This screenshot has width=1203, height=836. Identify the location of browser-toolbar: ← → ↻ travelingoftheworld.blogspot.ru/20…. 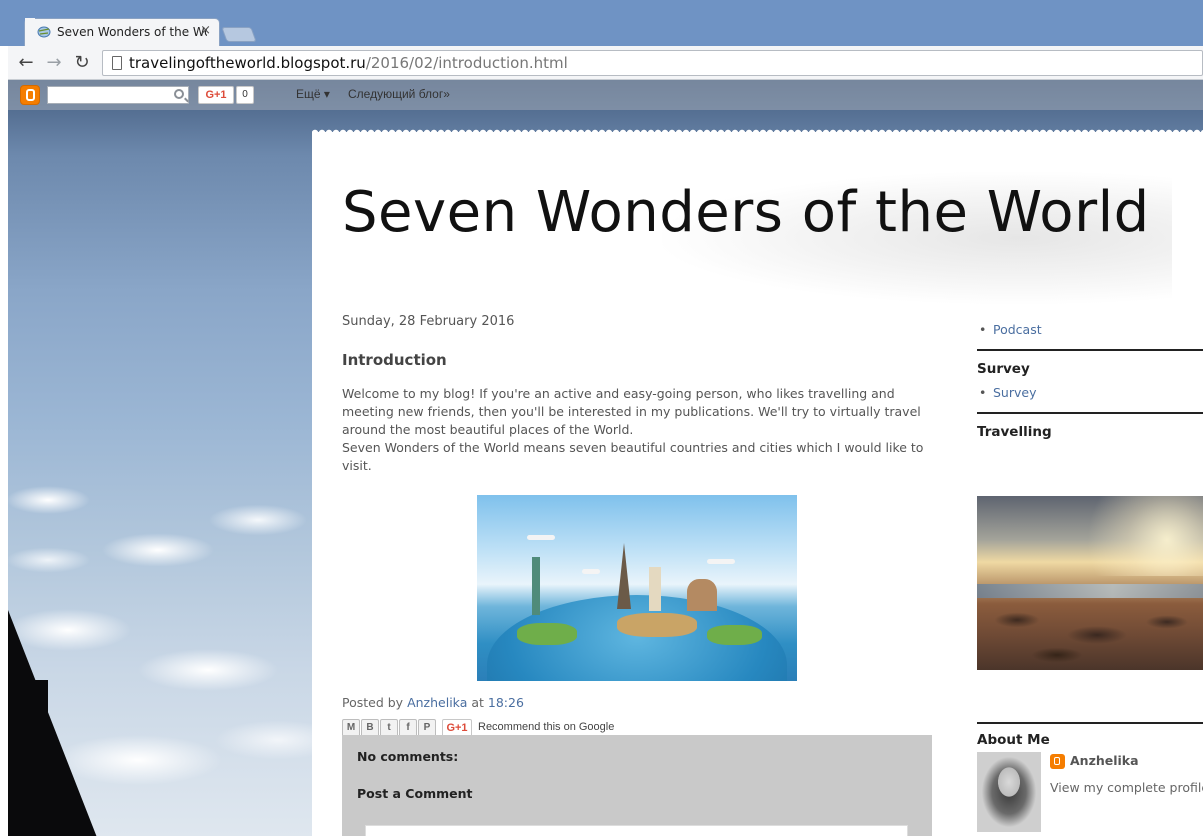
(605, 63).